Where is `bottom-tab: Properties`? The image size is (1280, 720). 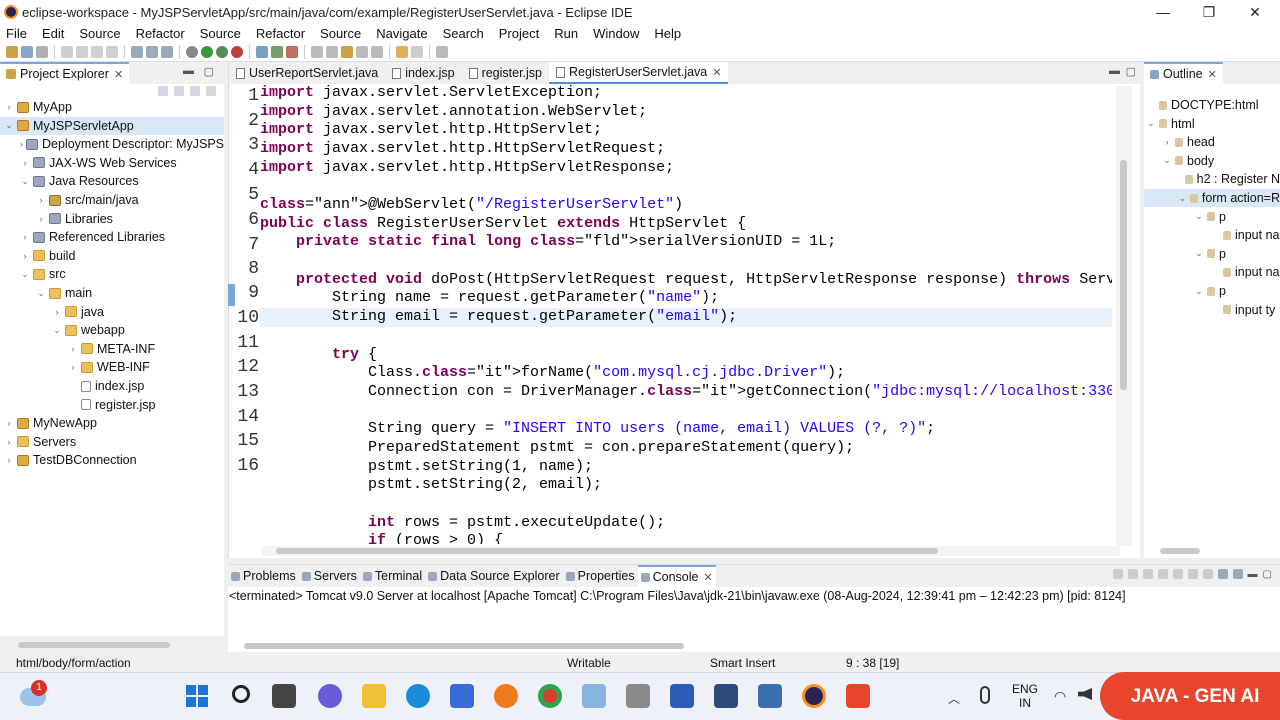 bottom-tab: Properties is located at coordinates (600, 576).